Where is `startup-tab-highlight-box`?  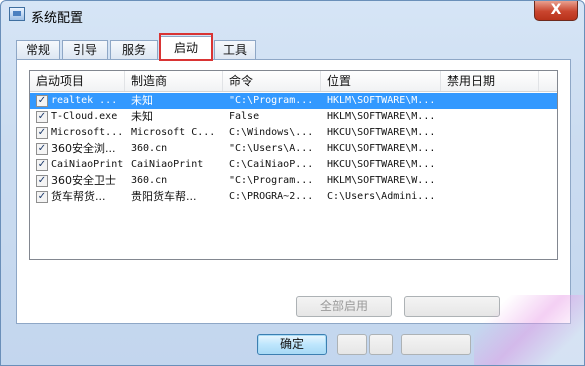
startup-tab-highlight-box is located at coordinates (186, 47).